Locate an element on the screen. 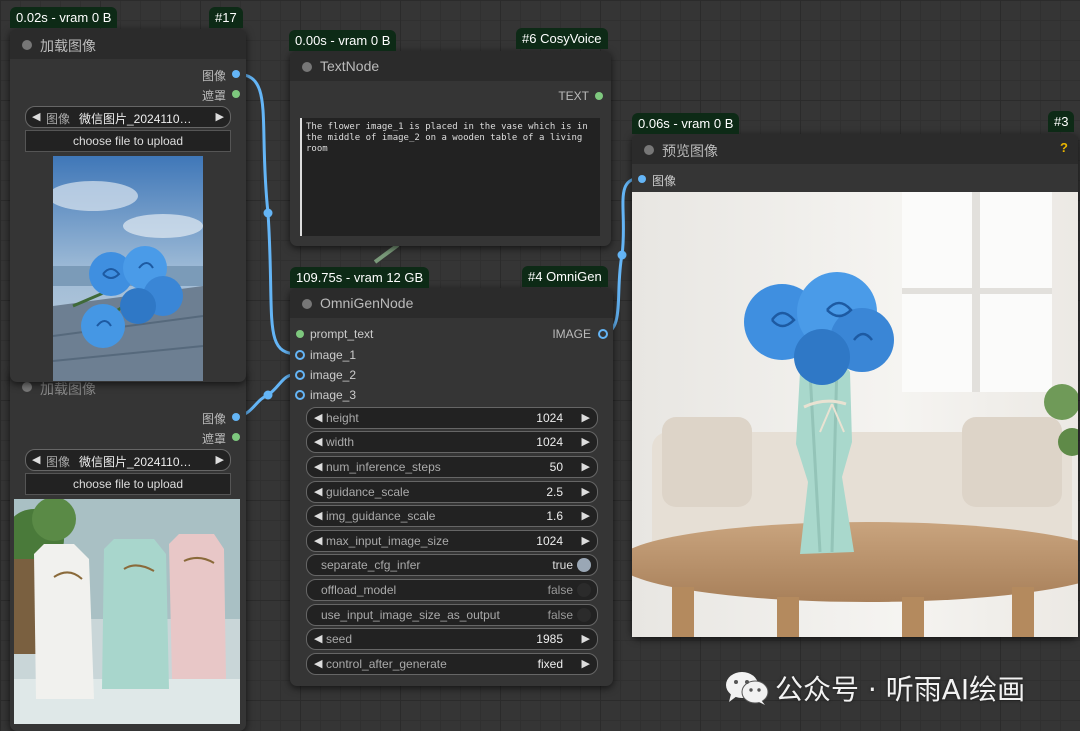  input-port-prompt-text is located at coordinates (300, 334).